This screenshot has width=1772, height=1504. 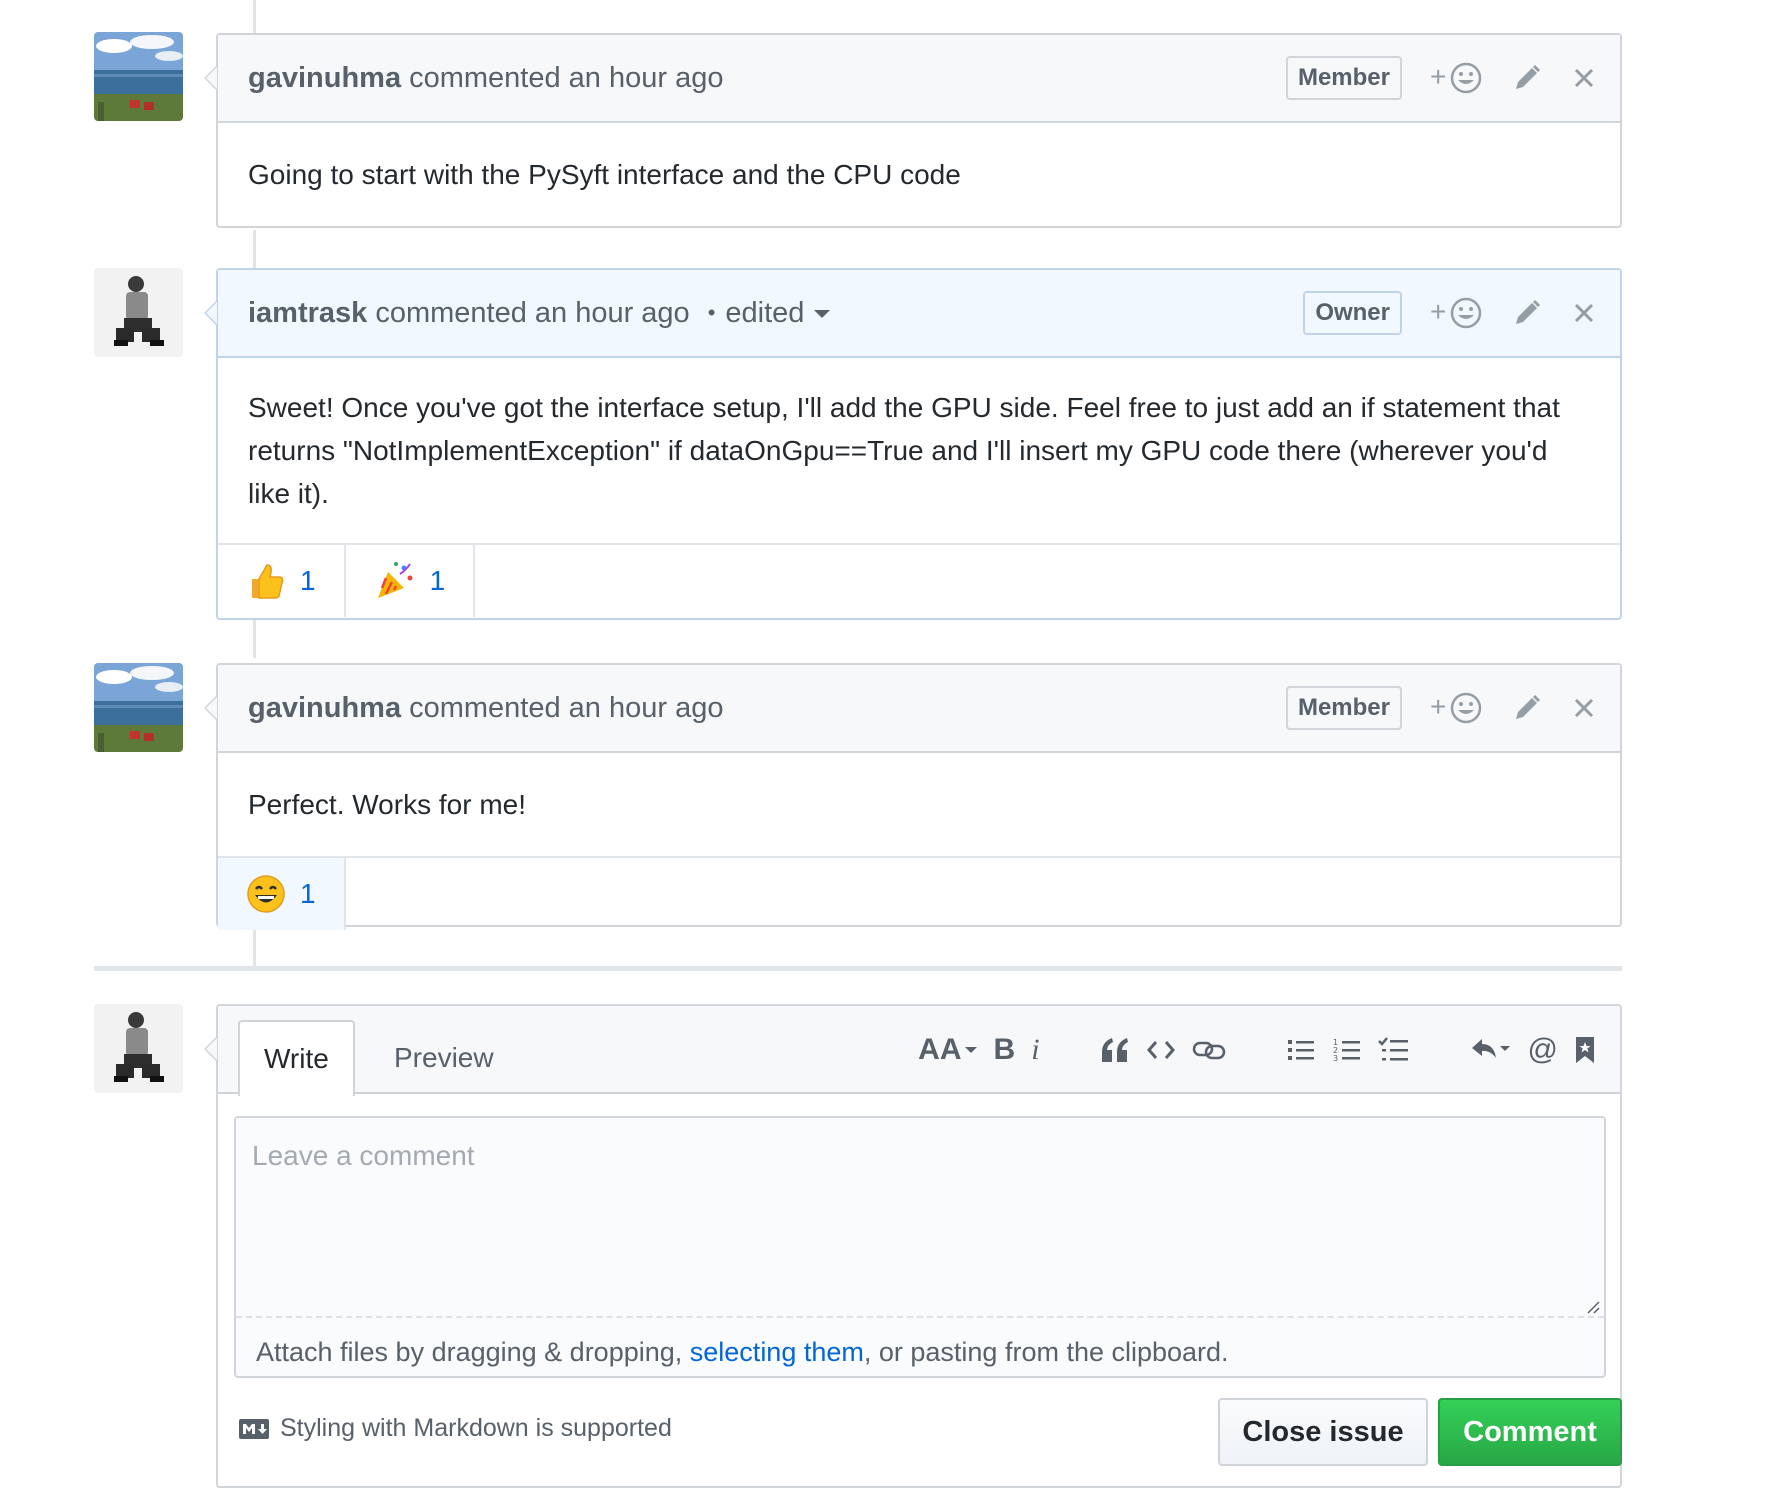 What do you see at coordinates (266, 581) in the screenshot?
I see `thumbs-up-icon` at bounding box center [266, 581].